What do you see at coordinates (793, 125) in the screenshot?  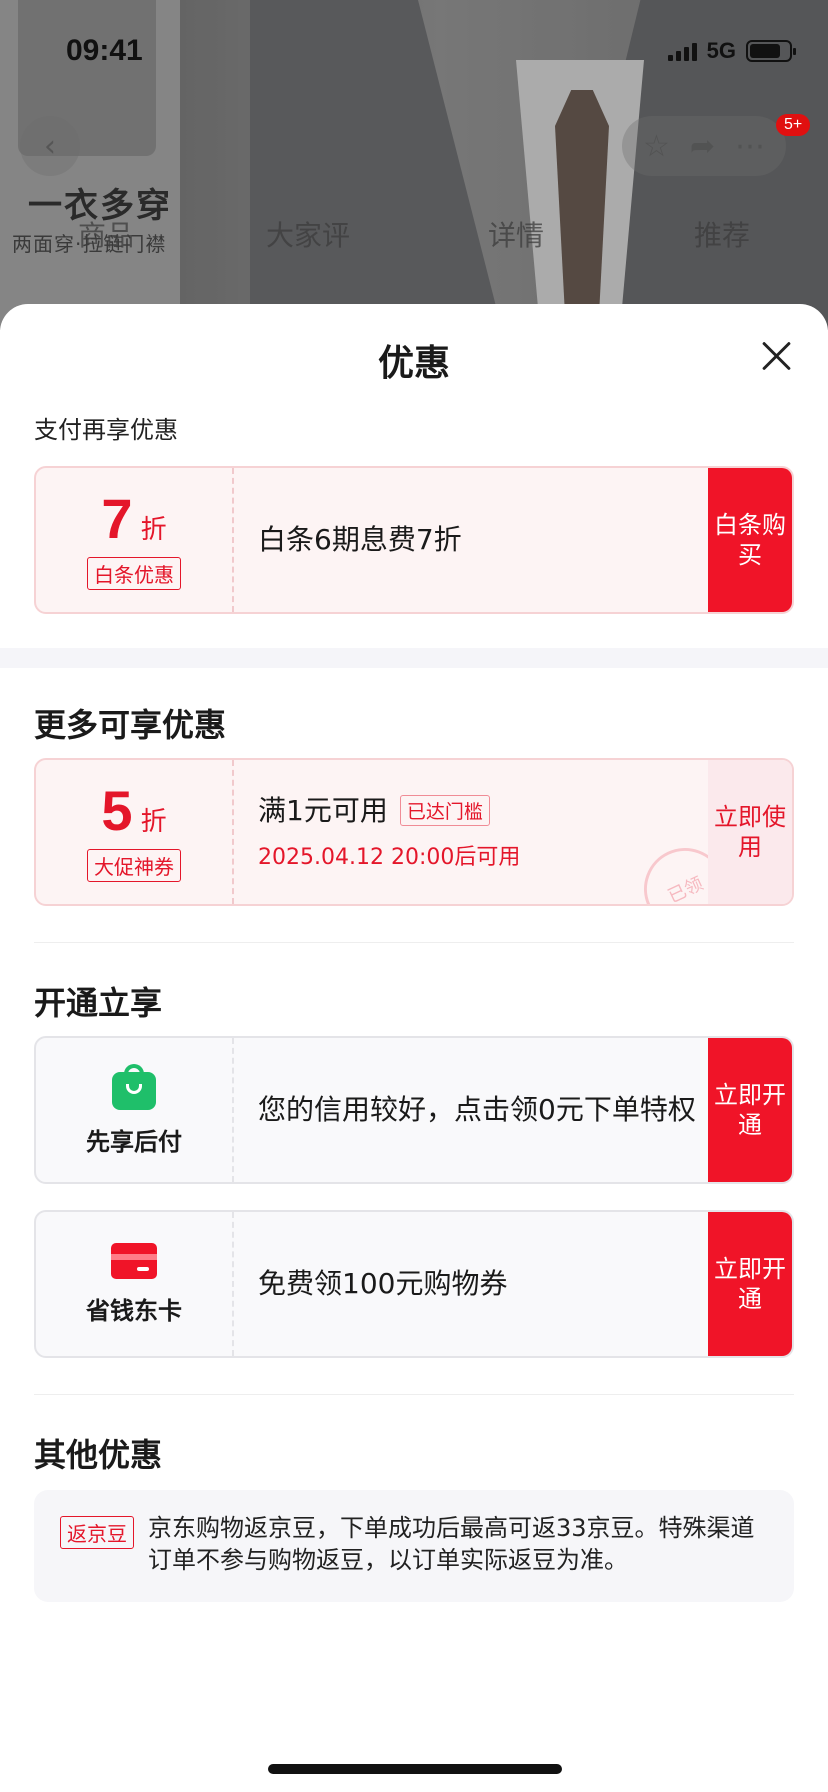 I see `message-badge: 5+` at bounding box center [793, 125].